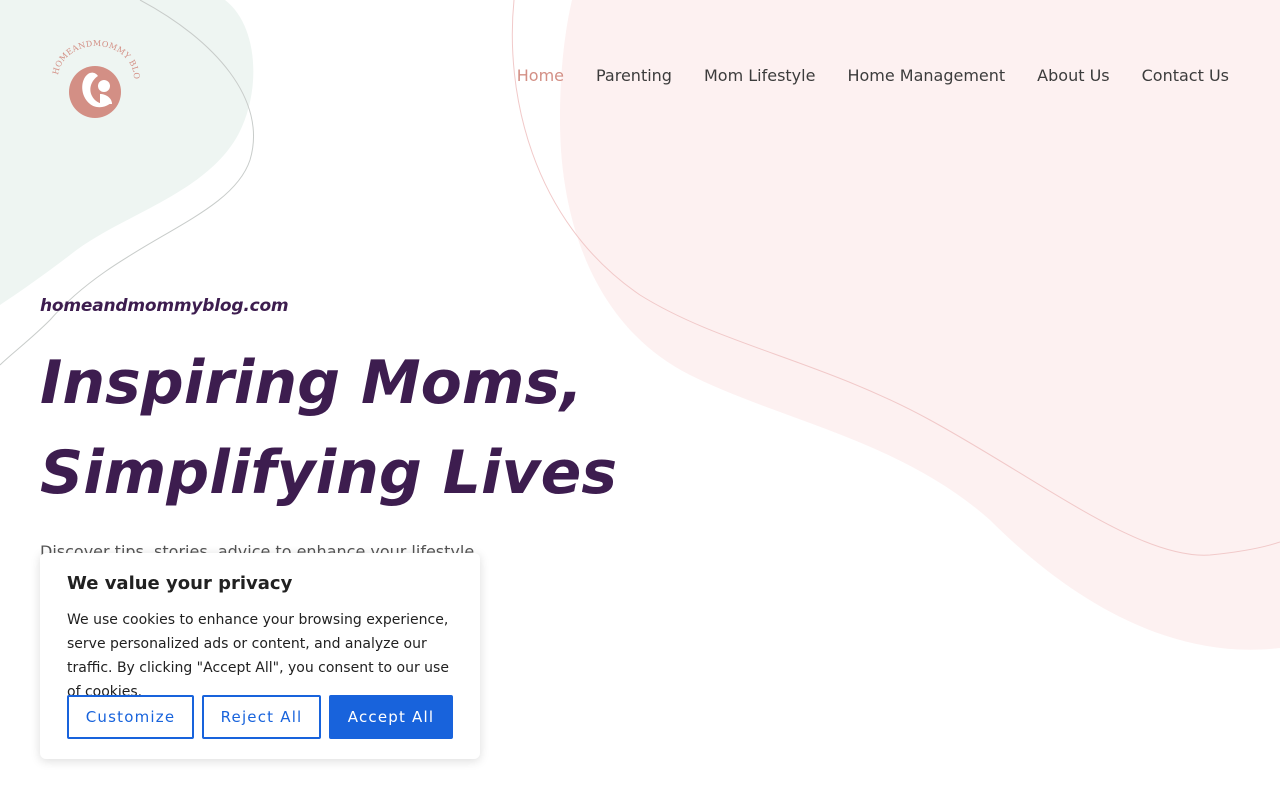  Describe the element at coordinates (164, 306) in the screenshot. I see `site-name: homeandmommyblog.com` at that location.